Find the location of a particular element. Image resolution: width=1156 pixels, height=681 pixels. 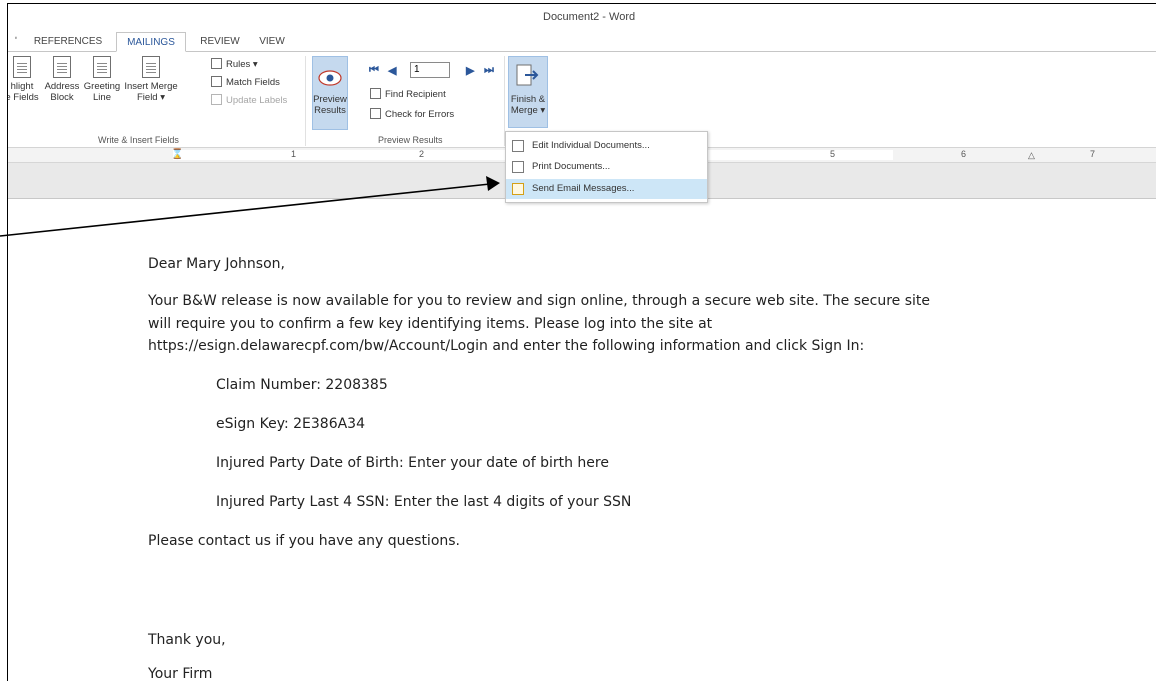

rules-button: Rules ▾ is located at coordinates (234, 65).